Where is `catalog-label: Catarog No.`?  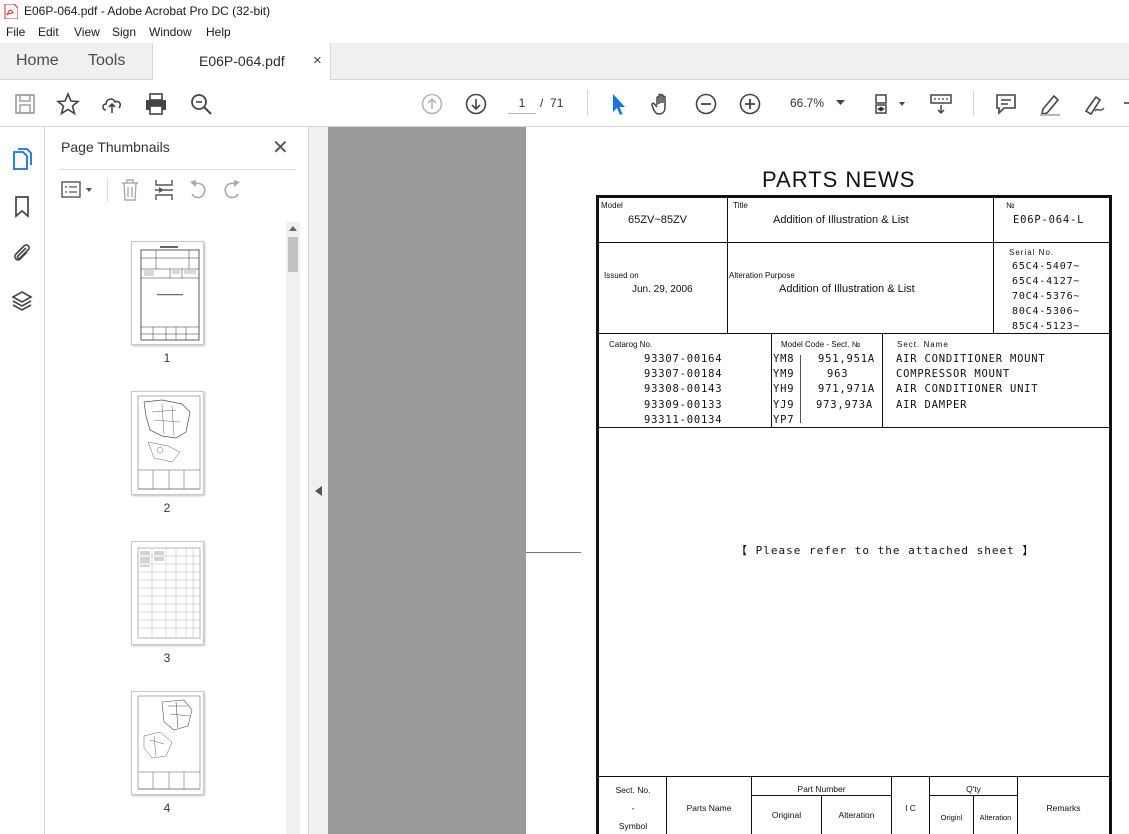
catalog-label: Catarog No. is located at coordinates (631, 344).